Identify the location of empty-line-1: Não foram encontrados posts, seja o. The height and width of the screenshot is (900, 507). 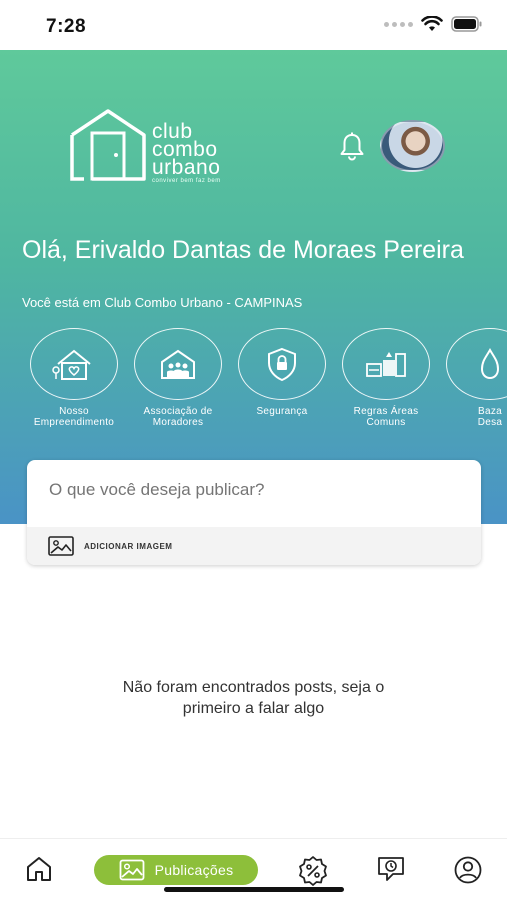
(253, 687).